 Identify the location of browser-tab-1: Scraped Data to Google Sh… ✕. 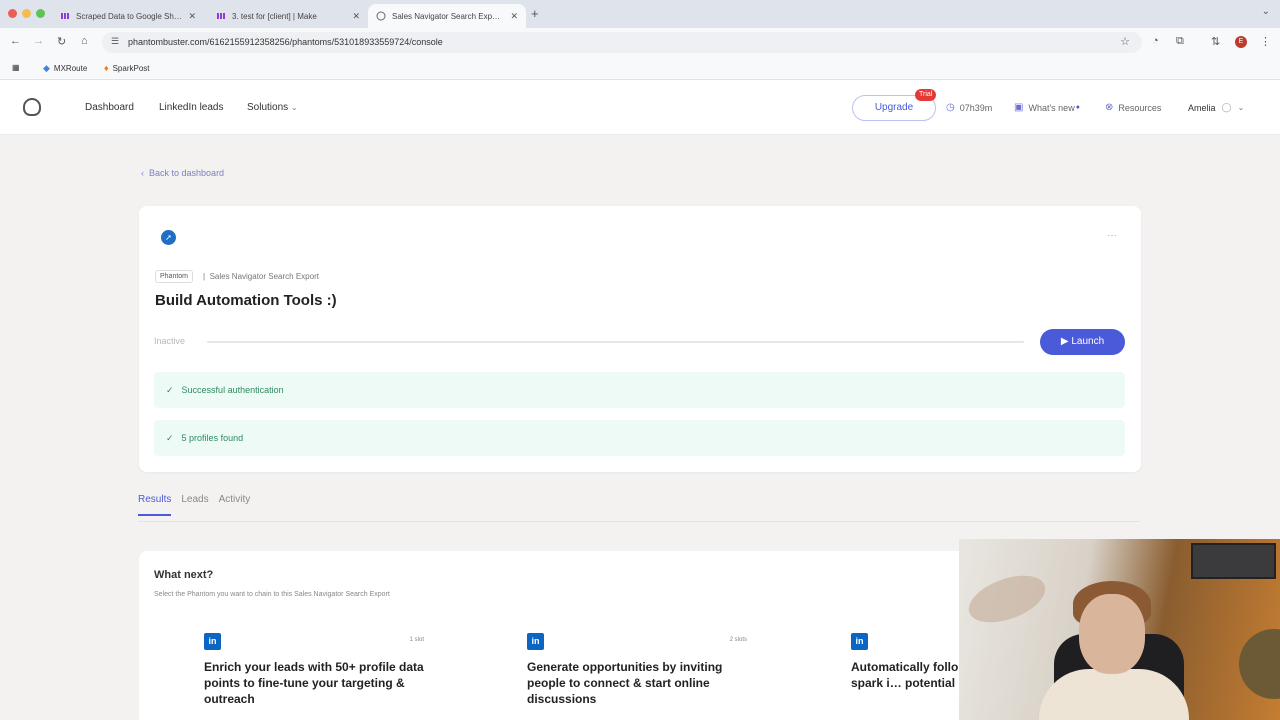
(128, 16).